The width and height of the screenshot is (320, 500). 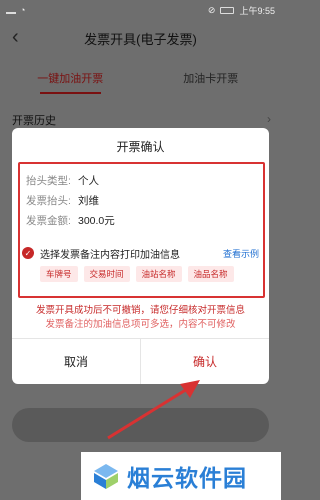 What do you see at coordinates (140, 425) in the screenshot?
I see `background-submit-button` at bounding box center [140, 425].